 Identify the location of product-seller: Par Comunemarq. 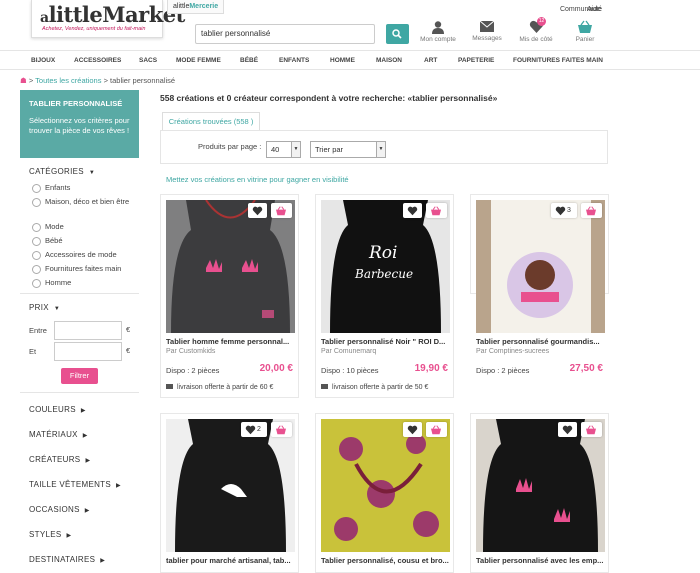
(348, 351).